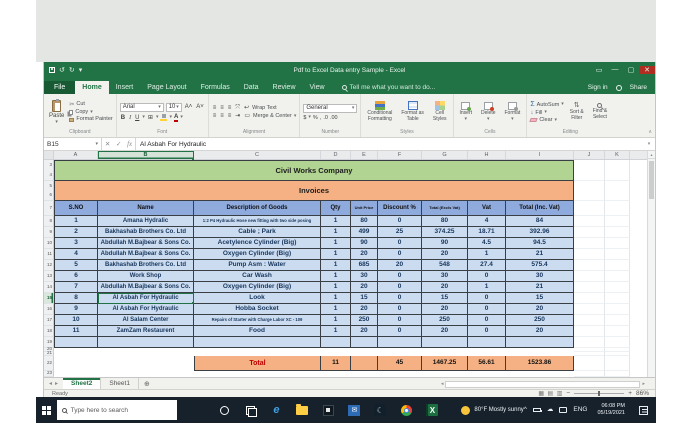  What do you see at coordinates (81, 70) in the screenshot?
I see `qat-customize-icon: ▾` at bounding box center [81, 70].